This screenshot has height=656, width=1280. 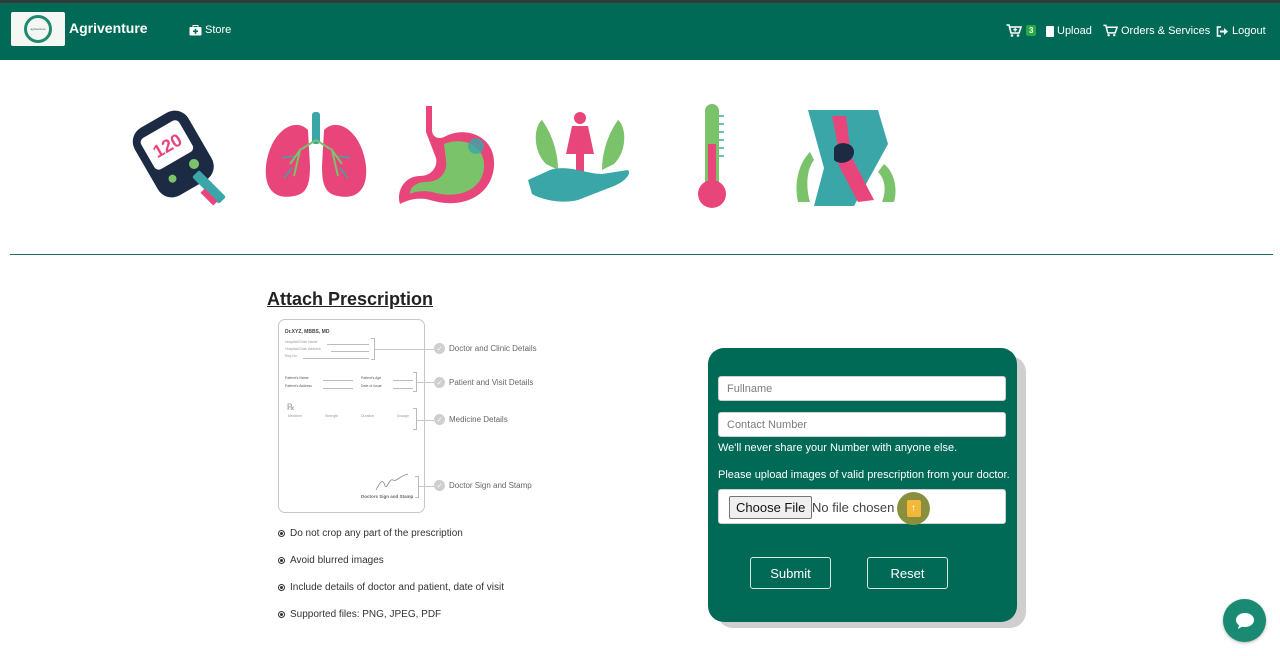 What do you see at coordinates (790, 573) in the screenshot?
I see `submit-button: Submit` at bounding box center [790, 573].